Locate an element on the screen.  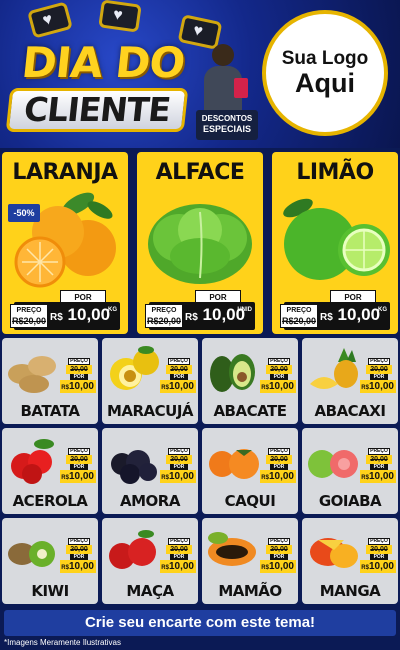
product-name: ABACATE is located at coordinates (250, 411).